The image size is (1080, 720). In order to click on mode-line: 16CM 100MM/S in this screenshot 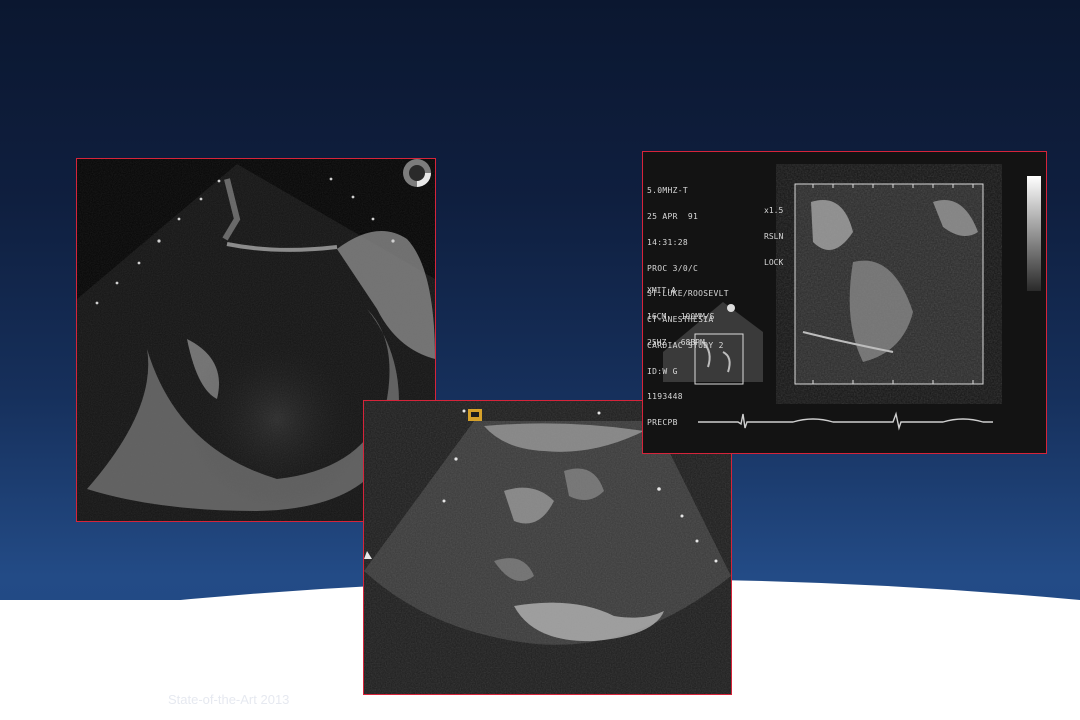, I will do `click(681, 316)`.